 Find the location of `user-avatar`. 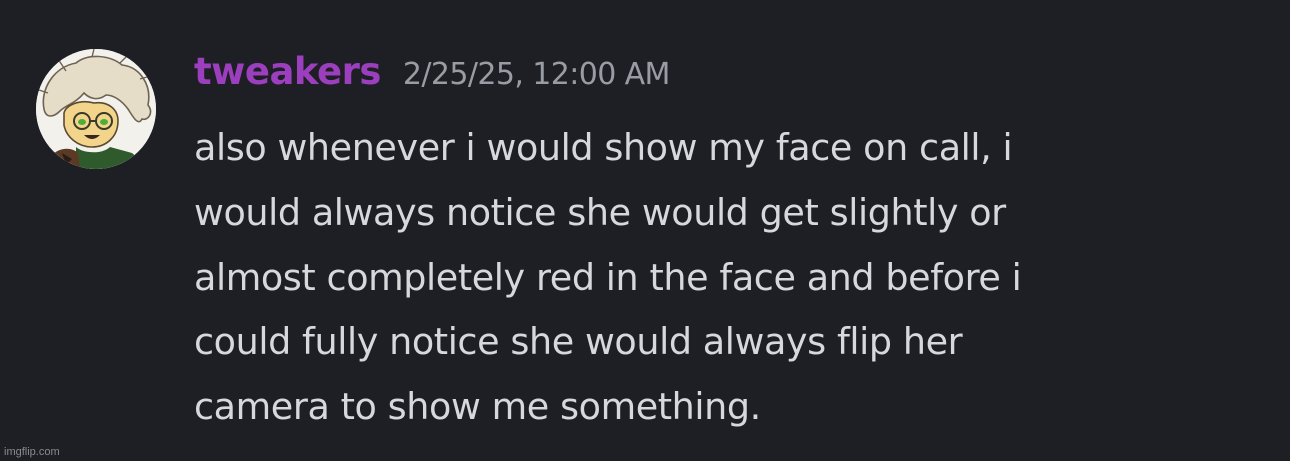

user-avatar is located at coordinates (96, 109).